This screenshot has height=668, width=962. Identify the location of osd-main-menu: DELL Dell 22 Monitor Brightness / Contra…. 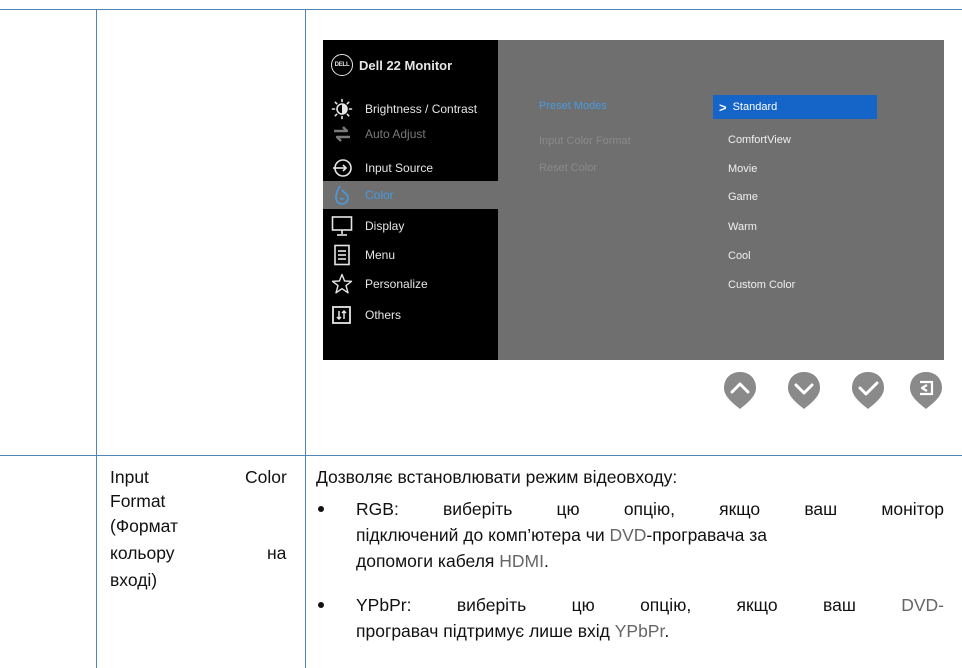
(410, 200).